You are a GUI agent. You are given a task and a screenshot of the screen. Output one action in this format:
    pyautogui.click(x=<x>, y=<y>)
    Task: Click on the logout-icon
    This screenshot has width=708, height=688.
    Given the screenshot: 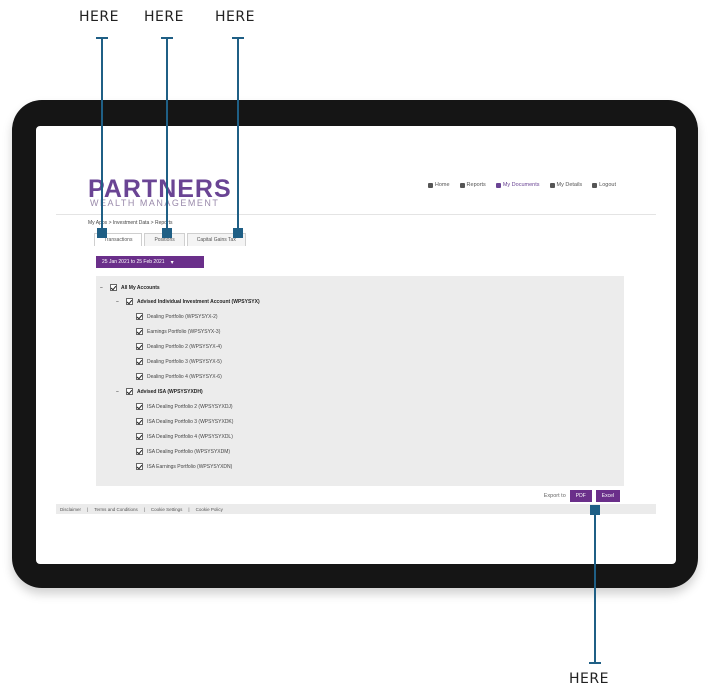 What is the action you would take?
    pyautogui.click(x=595, y=185)
    